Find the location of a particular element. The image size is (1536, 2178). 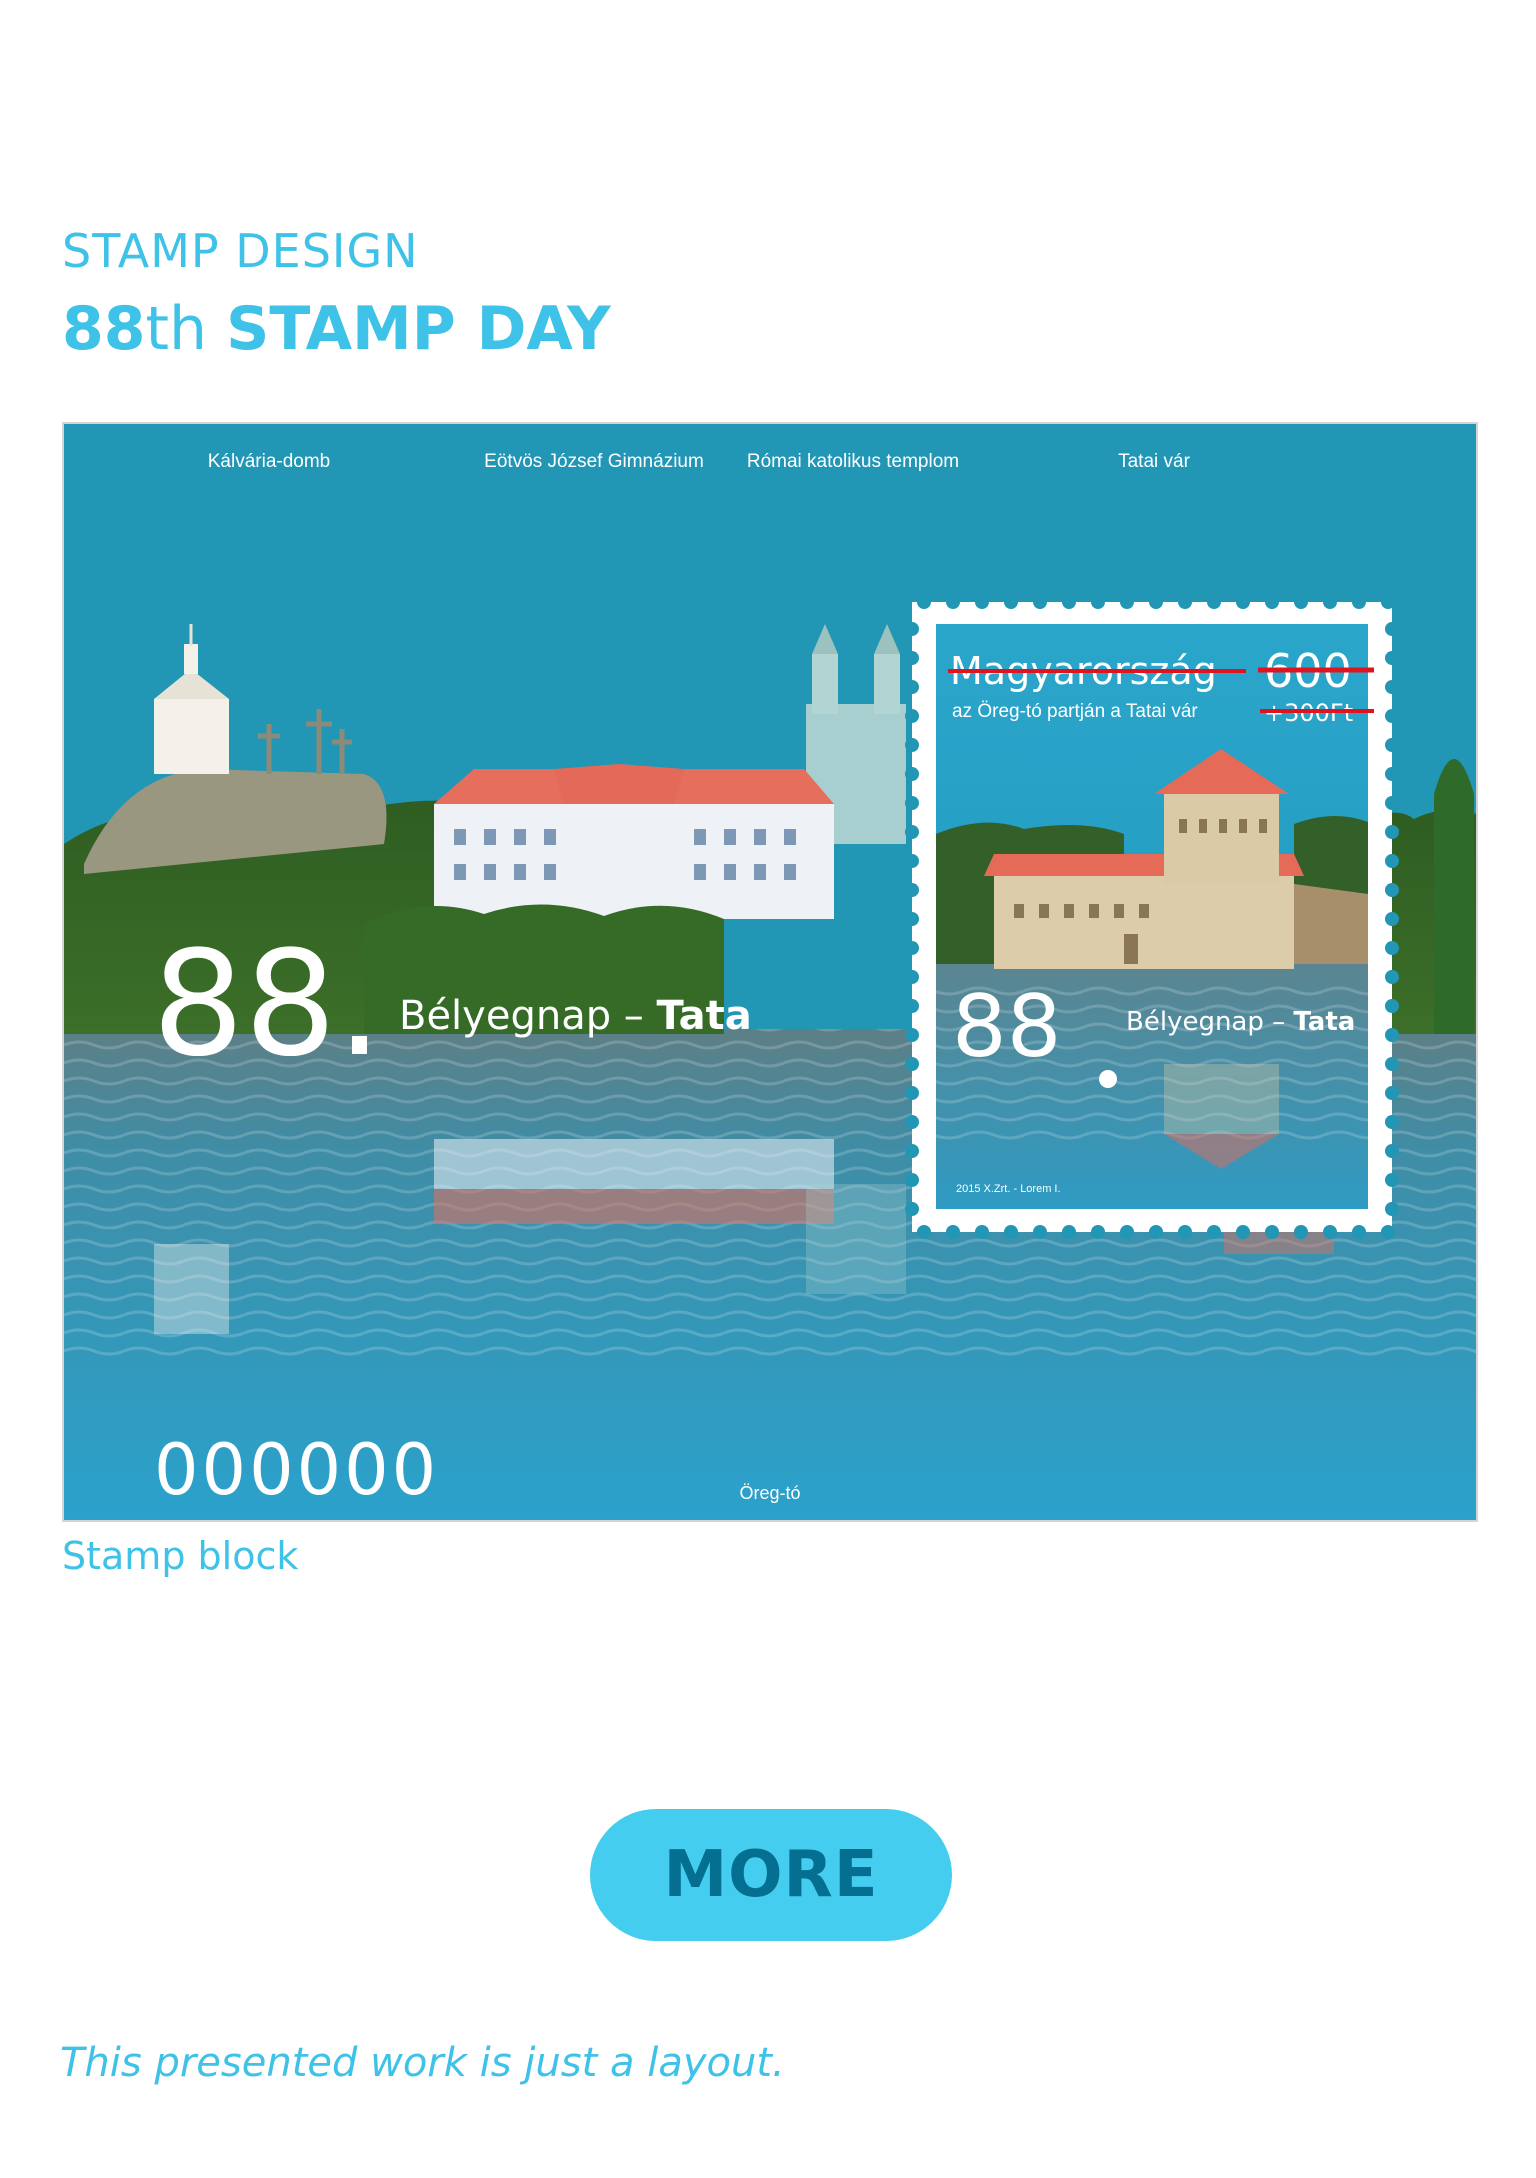

more-button: MORE is located at coordinates (771, 1875).